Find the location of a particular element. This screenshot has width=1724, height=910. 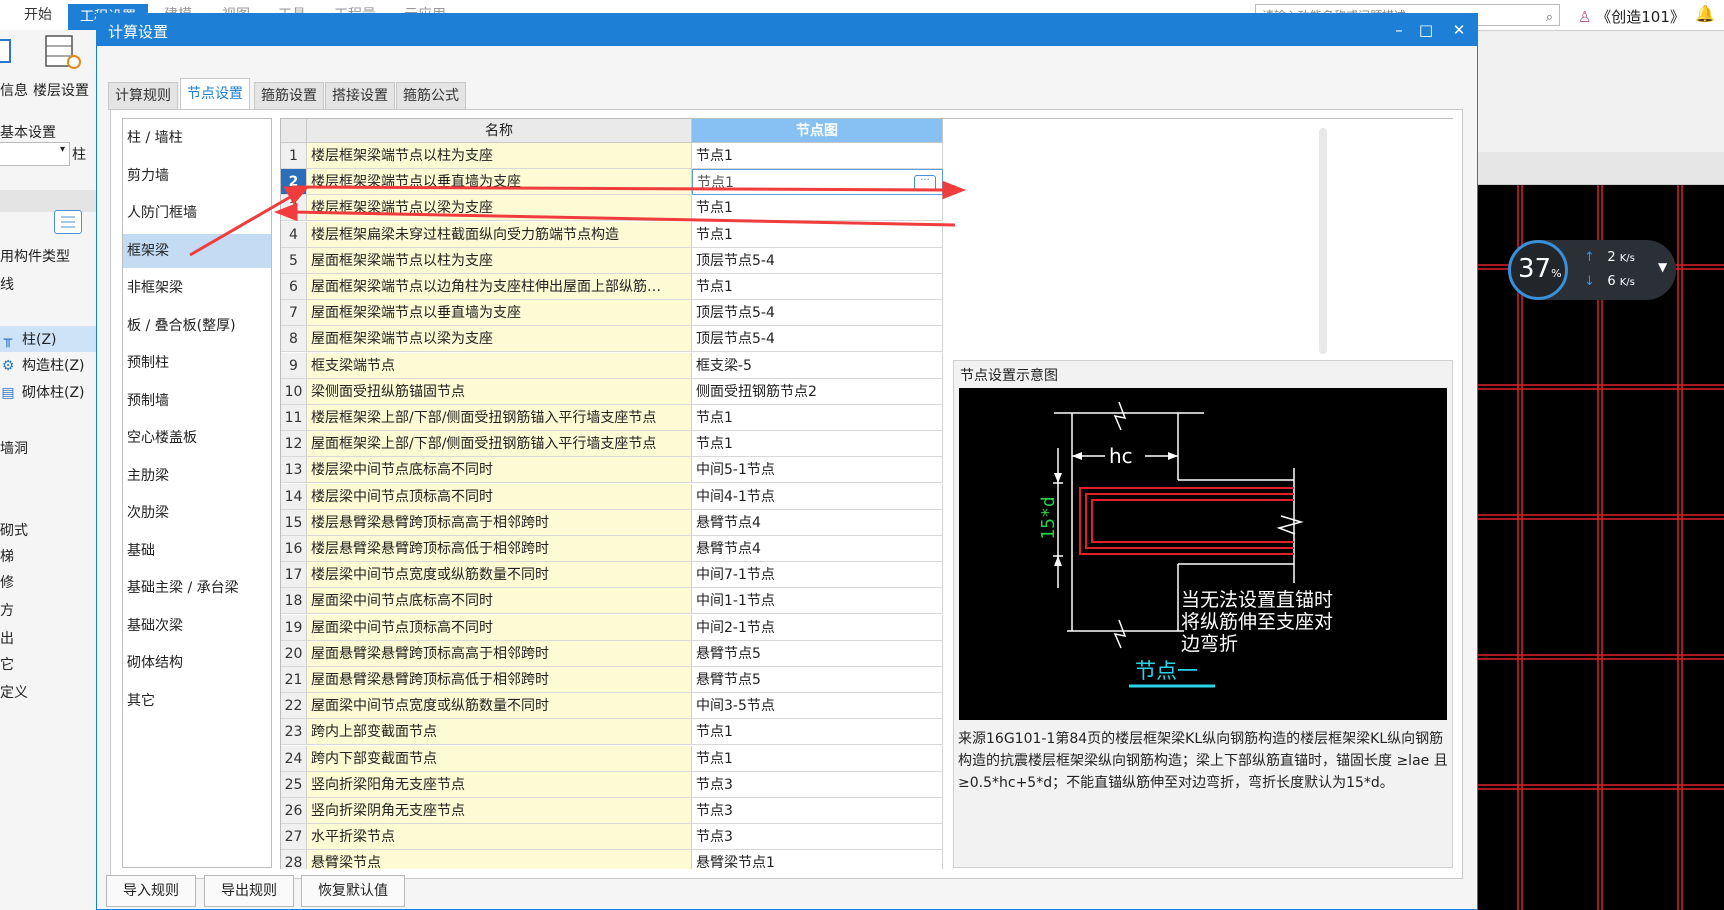

row-name: 屋面框架梁端节点以梁为支座 is located at coordinates (499, 339).